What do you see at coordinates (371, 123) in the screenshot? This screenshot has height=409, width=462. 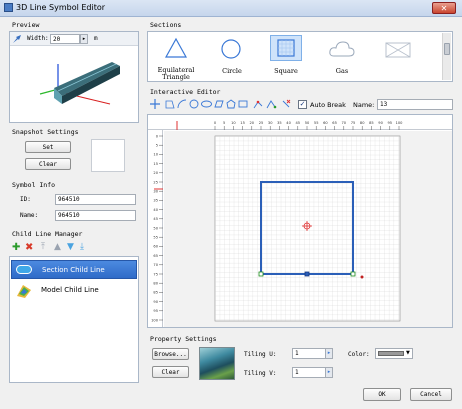 I see `ruler-tick-label: 85` at bounding box center [371, 123].